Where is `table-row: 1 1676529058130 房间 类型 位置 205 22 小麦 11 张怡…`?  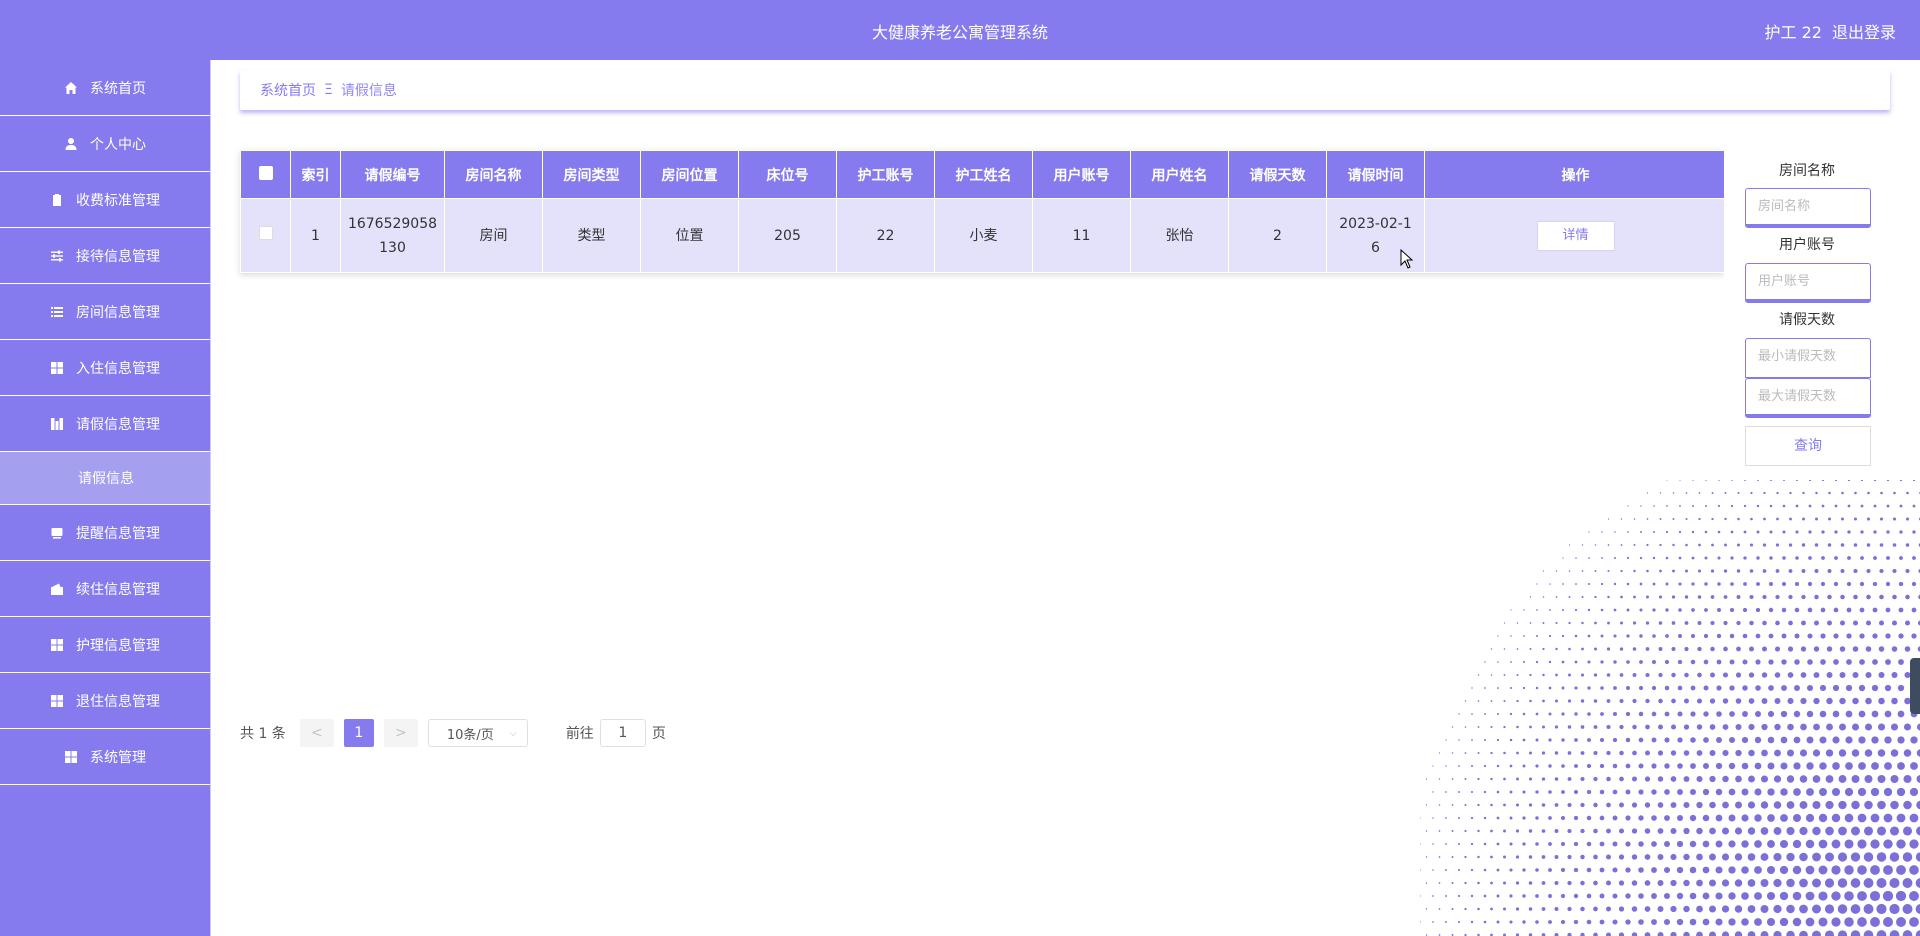 table-row: 1 1676529058130 房间 类型 位置 205 22 小麦 11 张怡… is located at coordinates (983, 235).